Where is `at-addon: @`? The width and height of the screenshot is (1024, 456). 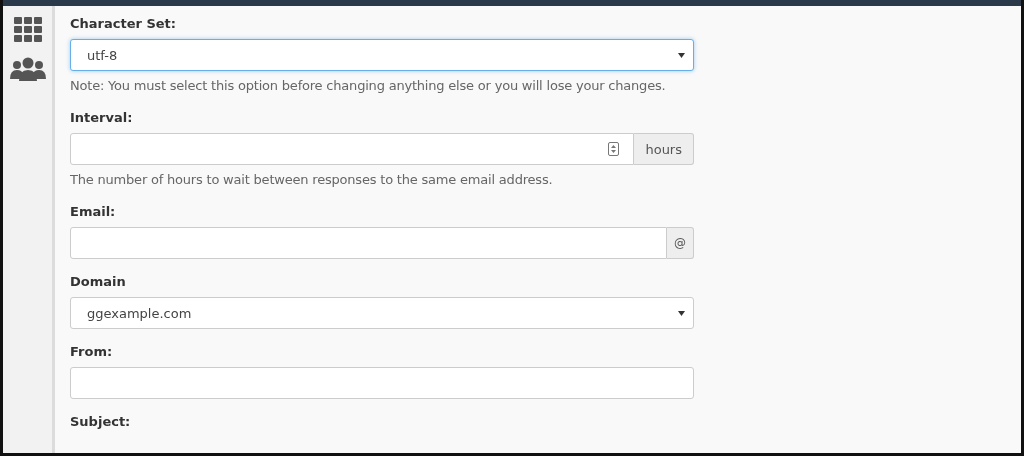
at-addon: @ is located at coordinates (680, 243).